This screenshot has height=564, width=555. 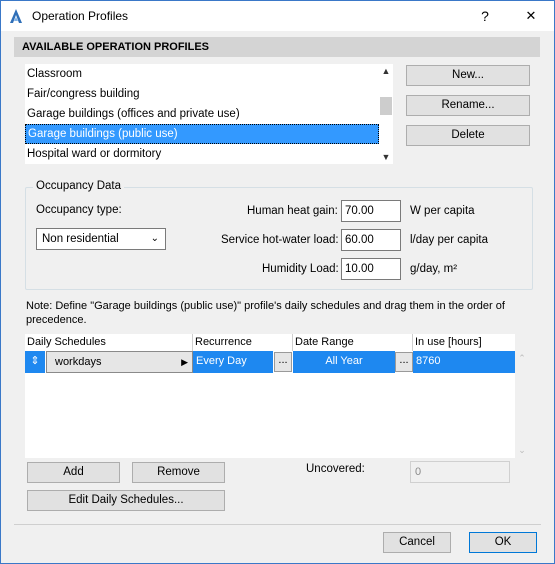 What do you see at coordinates (79, 186) in the screenshot?
I see `occupancy-group-title: Occupancy Data` at bounding box center [79, 186].